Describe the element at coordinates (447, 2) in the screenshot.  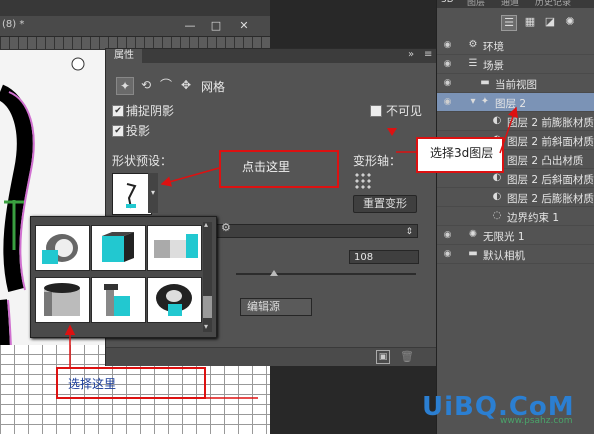
I see `tab-3d: 3D` at that location.